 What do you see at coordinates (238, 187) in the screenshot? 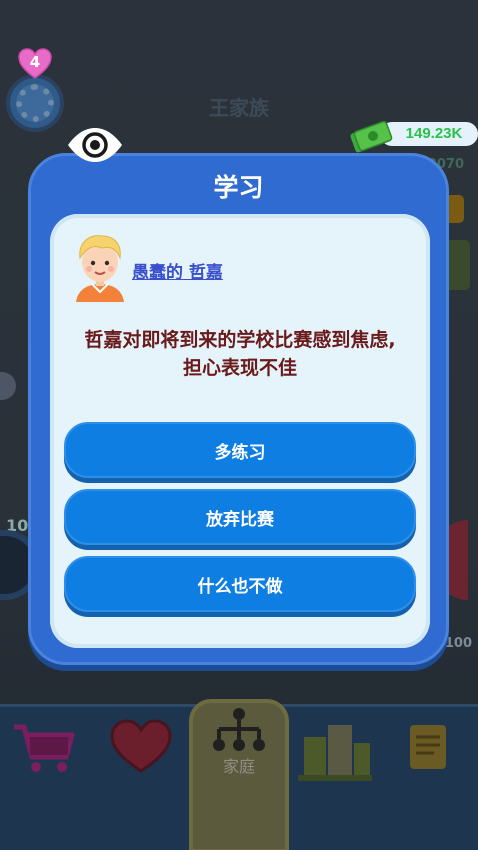
I see `dialog-title: 学习` at bounding box center [238, 187].